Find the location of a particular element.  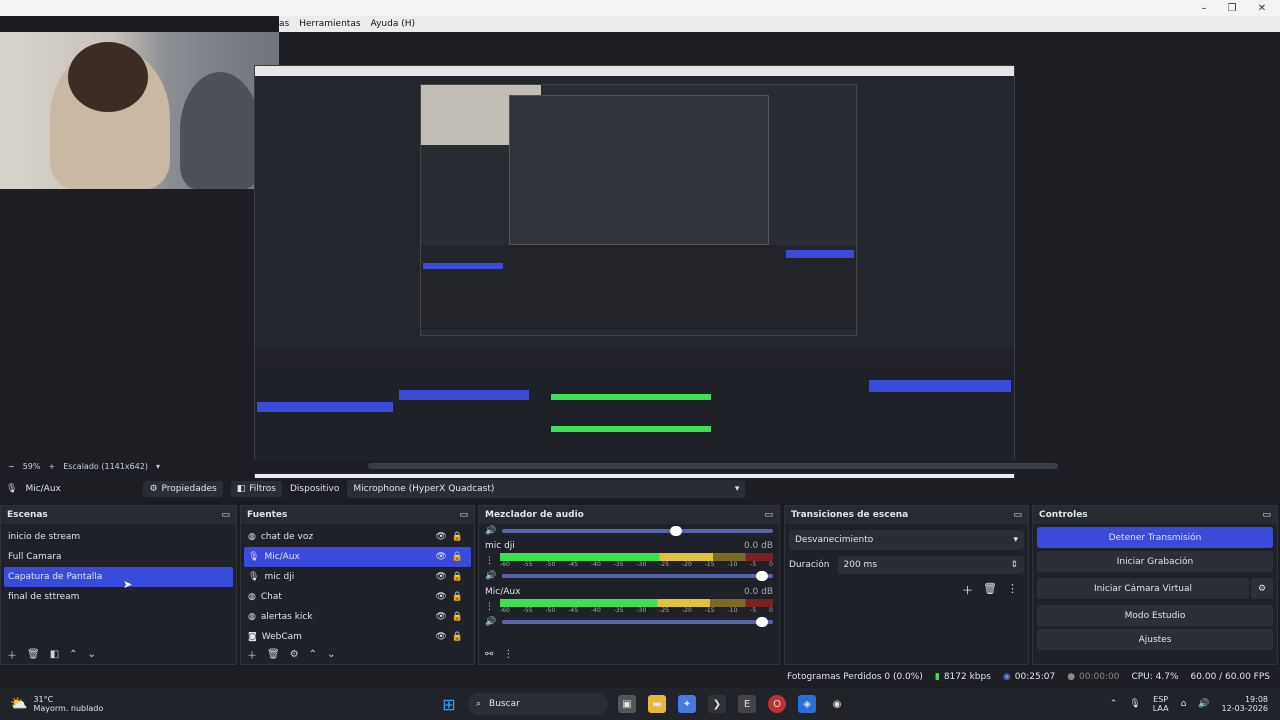

microphone-icon: 🎙 is located at coordinates (1134, 704).